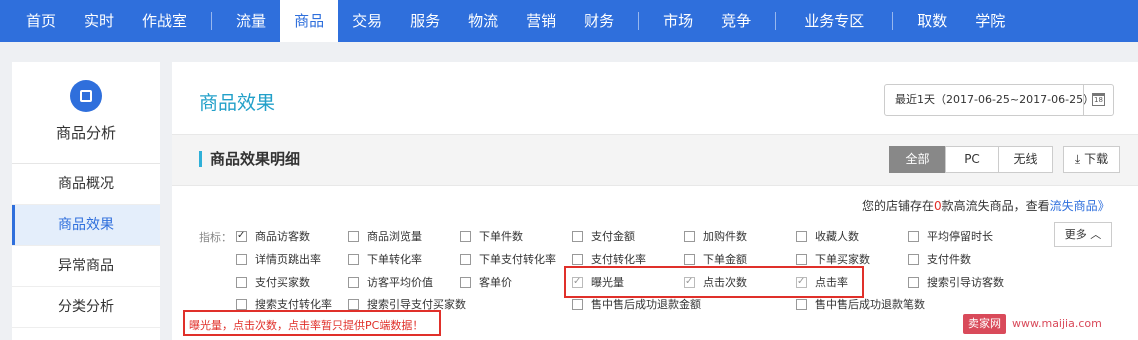 The image size is (1138, 340). I want to click on metric-label: 下单件数, so click(501, 236).